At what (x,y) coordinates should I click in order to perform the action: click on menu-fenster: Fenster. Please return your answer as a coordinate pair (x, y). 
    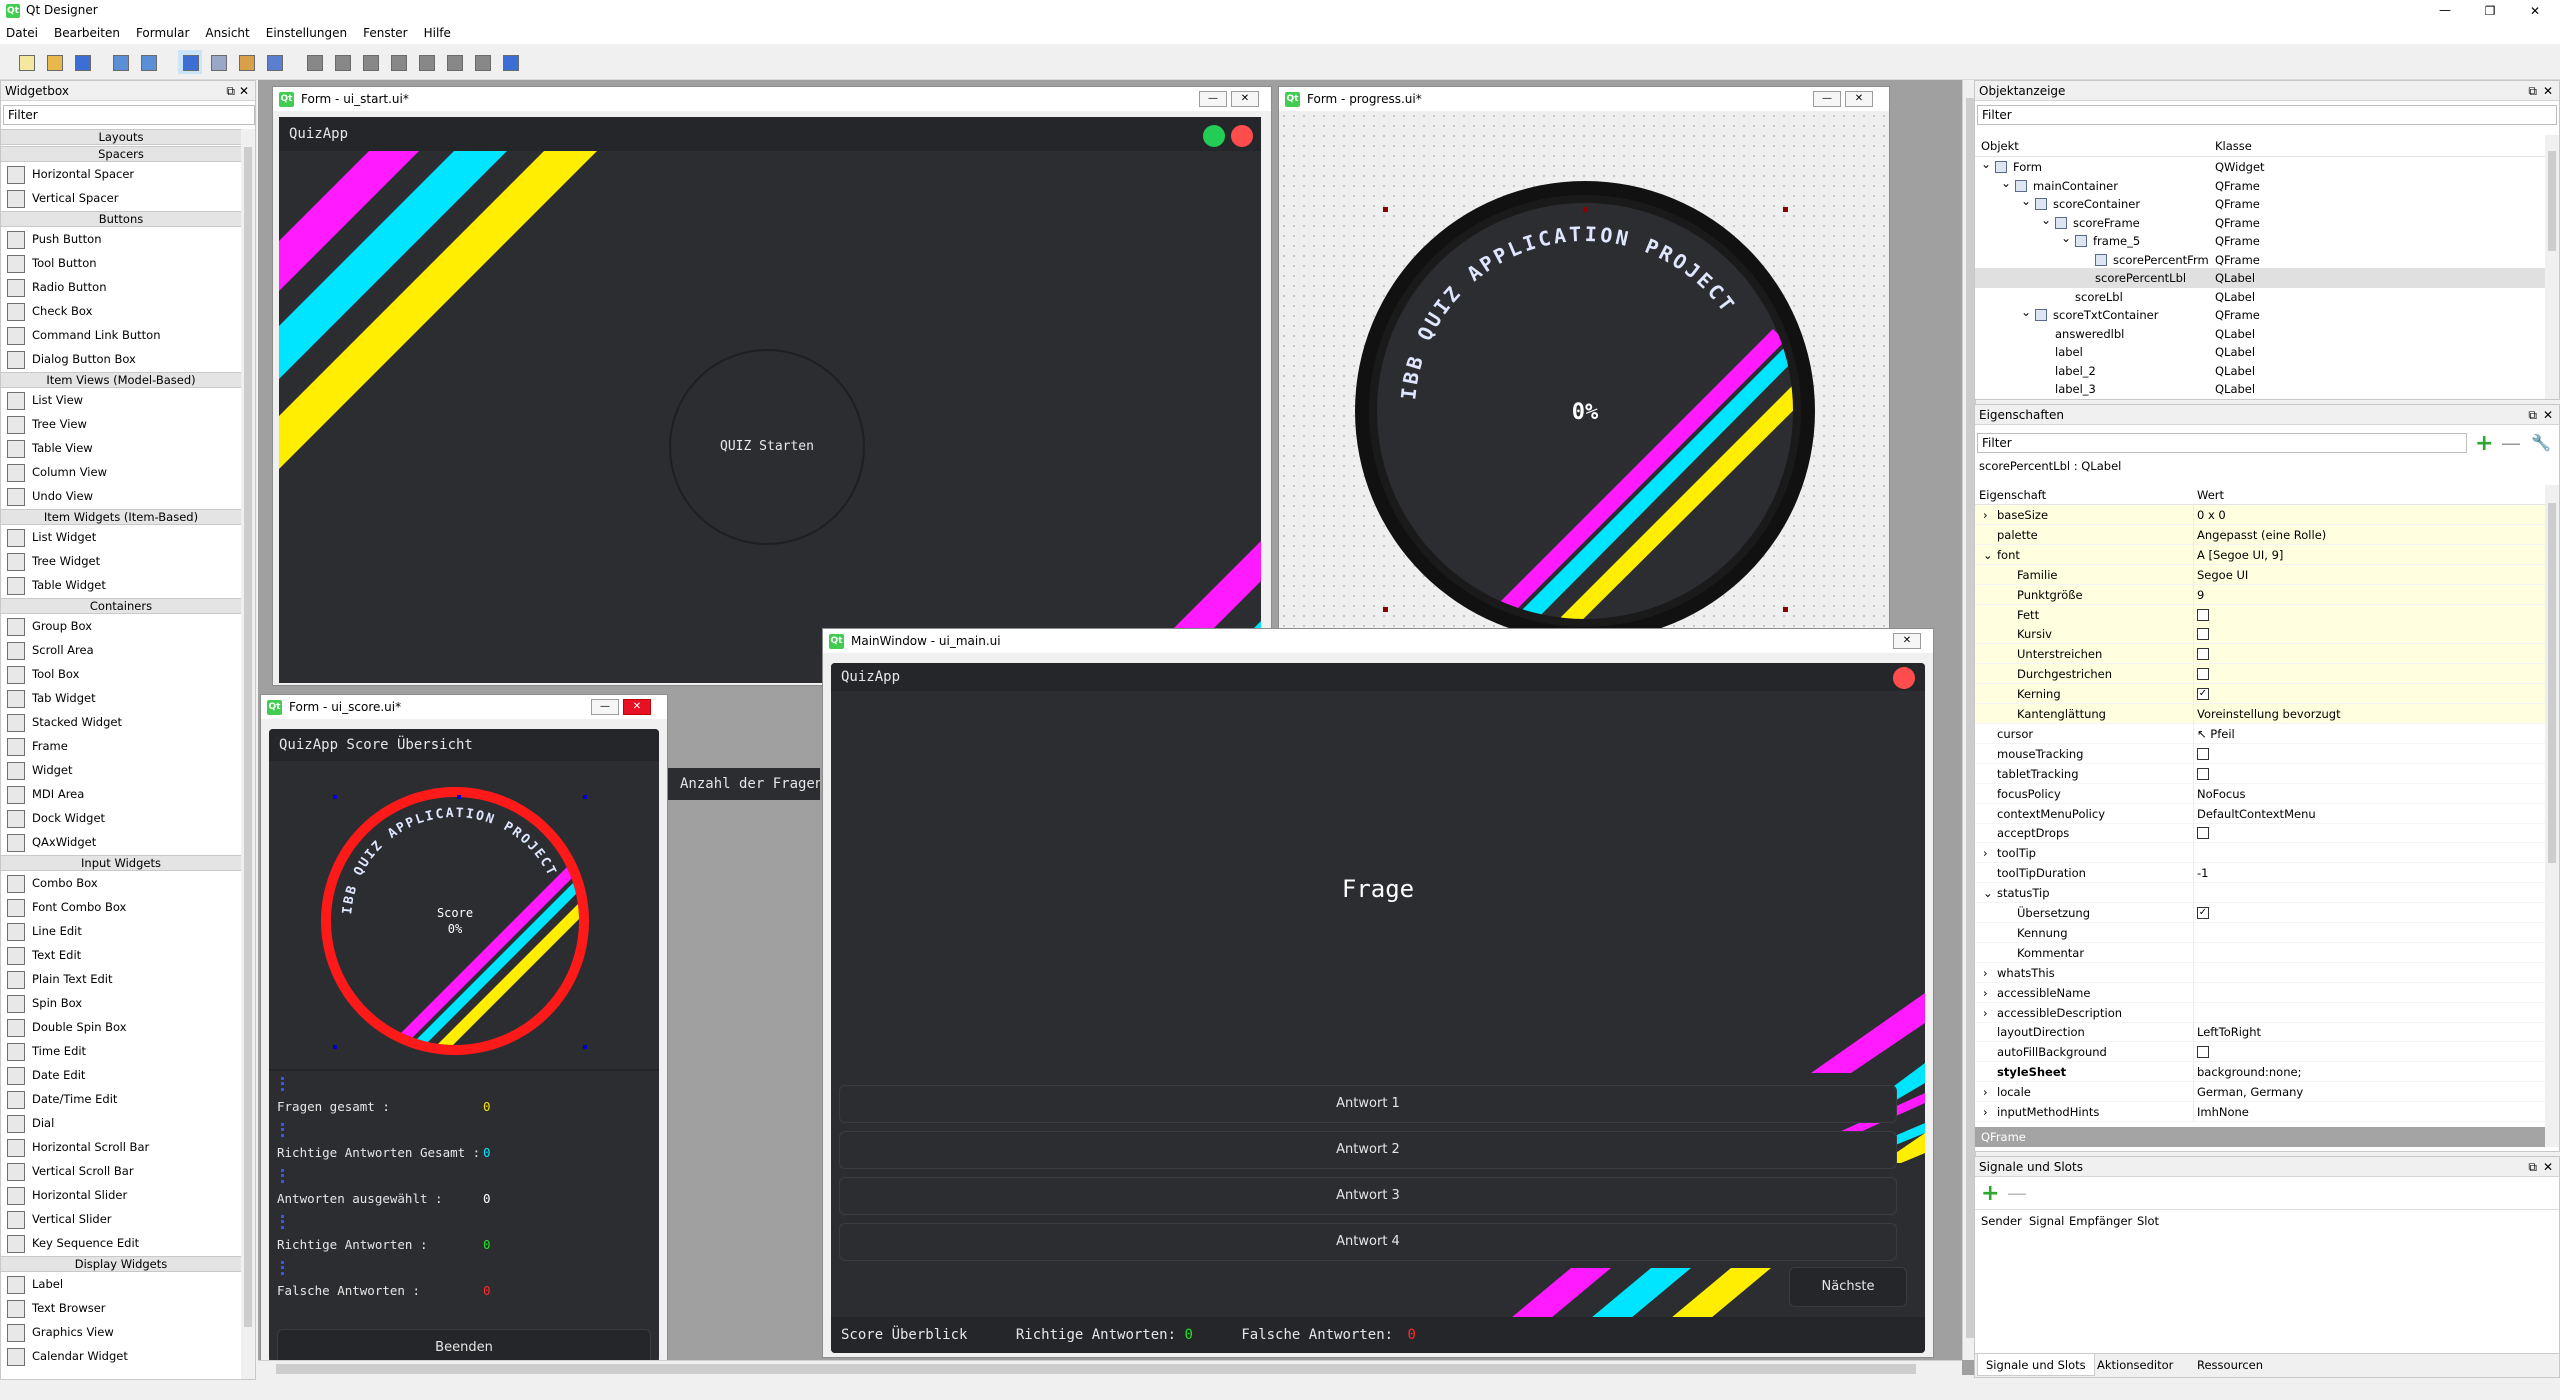
    Looking at the image, I should click on (385, 33).